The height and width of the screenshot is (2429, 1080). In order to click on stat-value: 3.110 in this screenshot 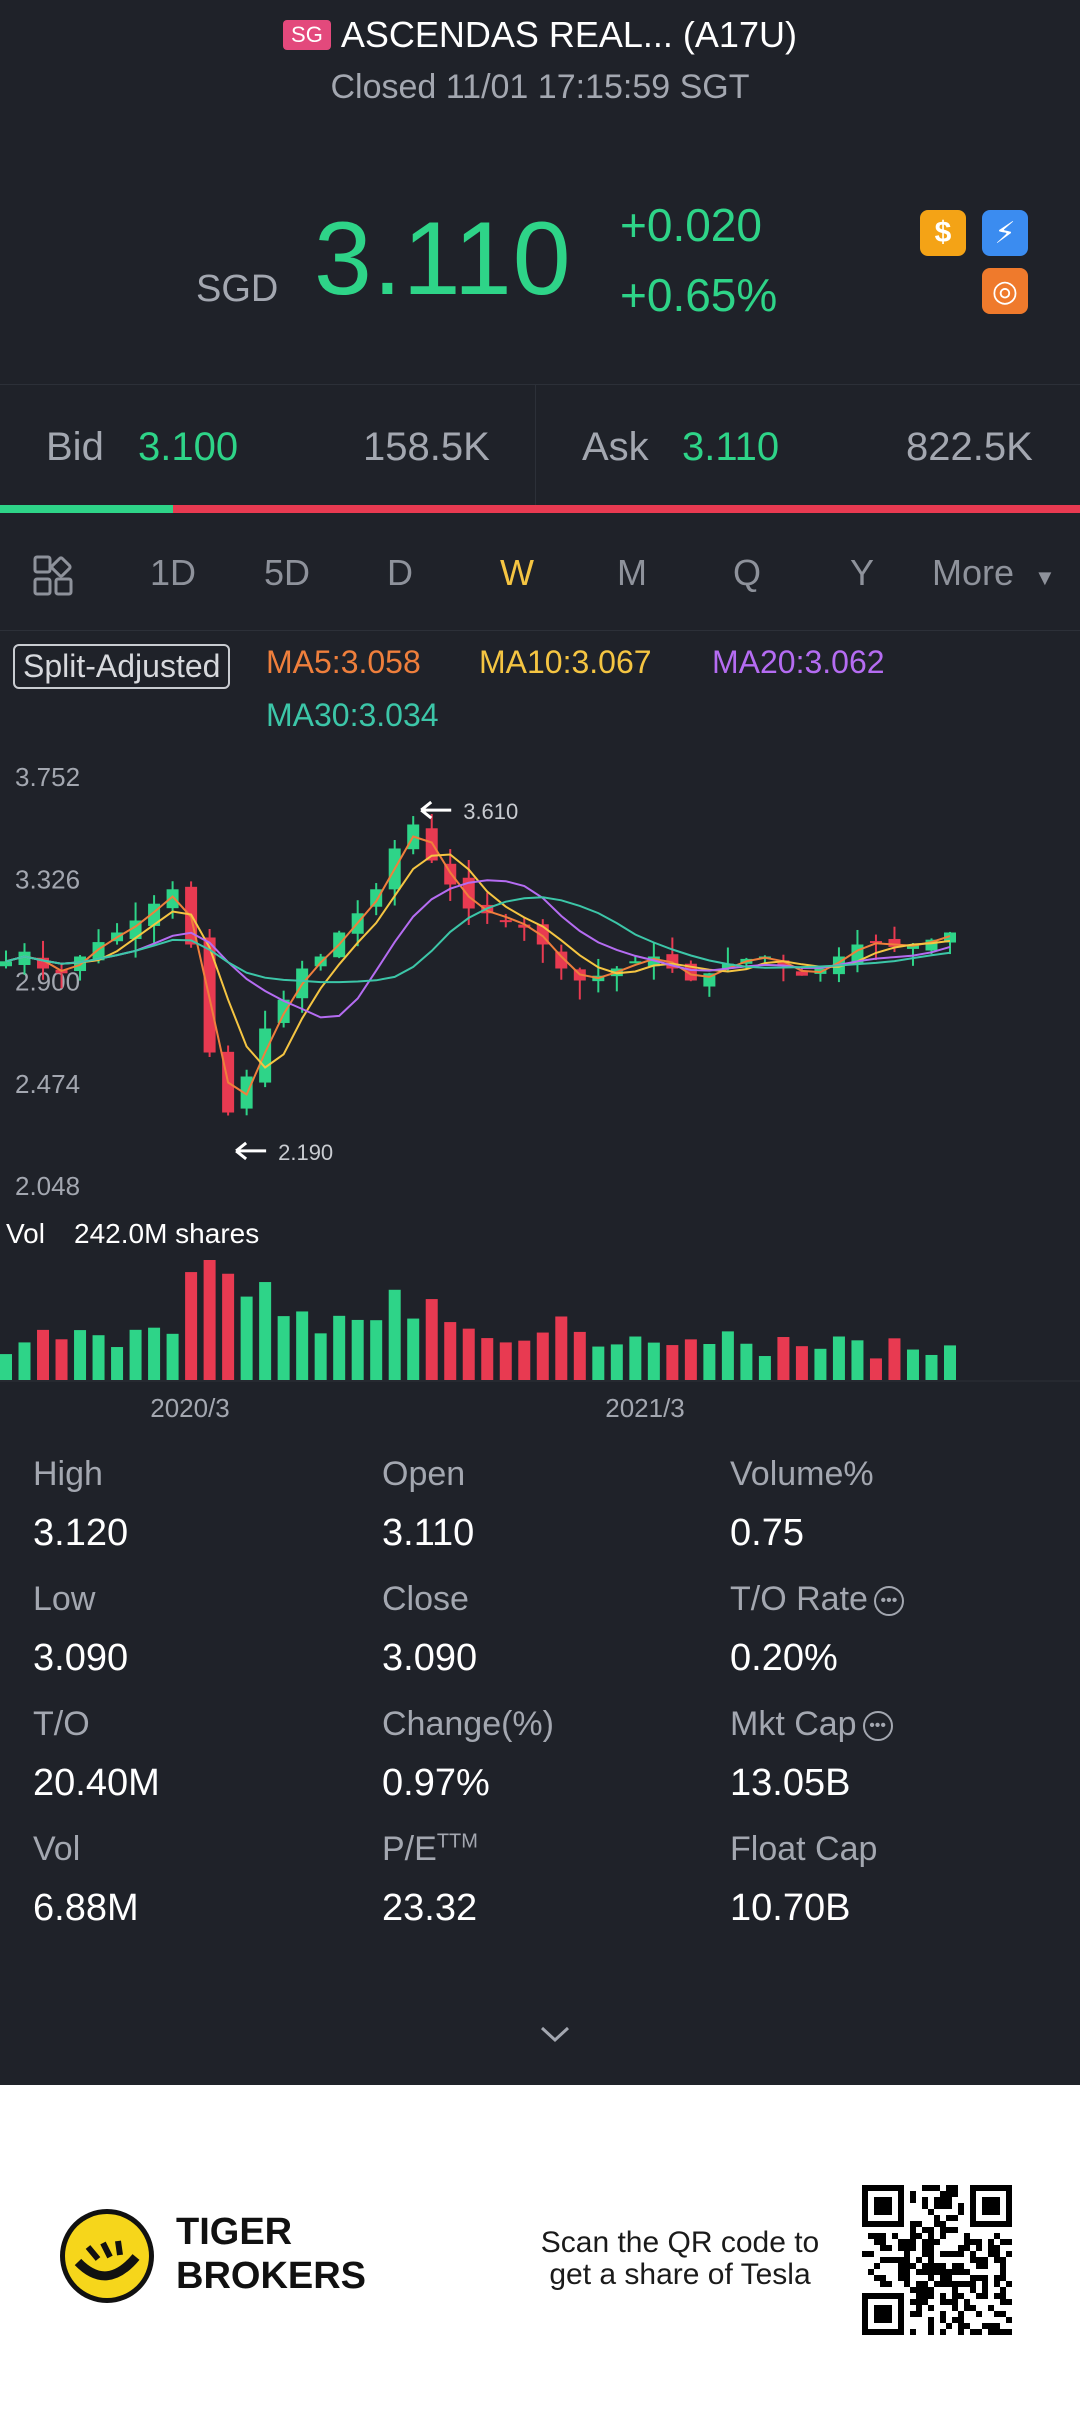, I will do `click(428, 1533)`.